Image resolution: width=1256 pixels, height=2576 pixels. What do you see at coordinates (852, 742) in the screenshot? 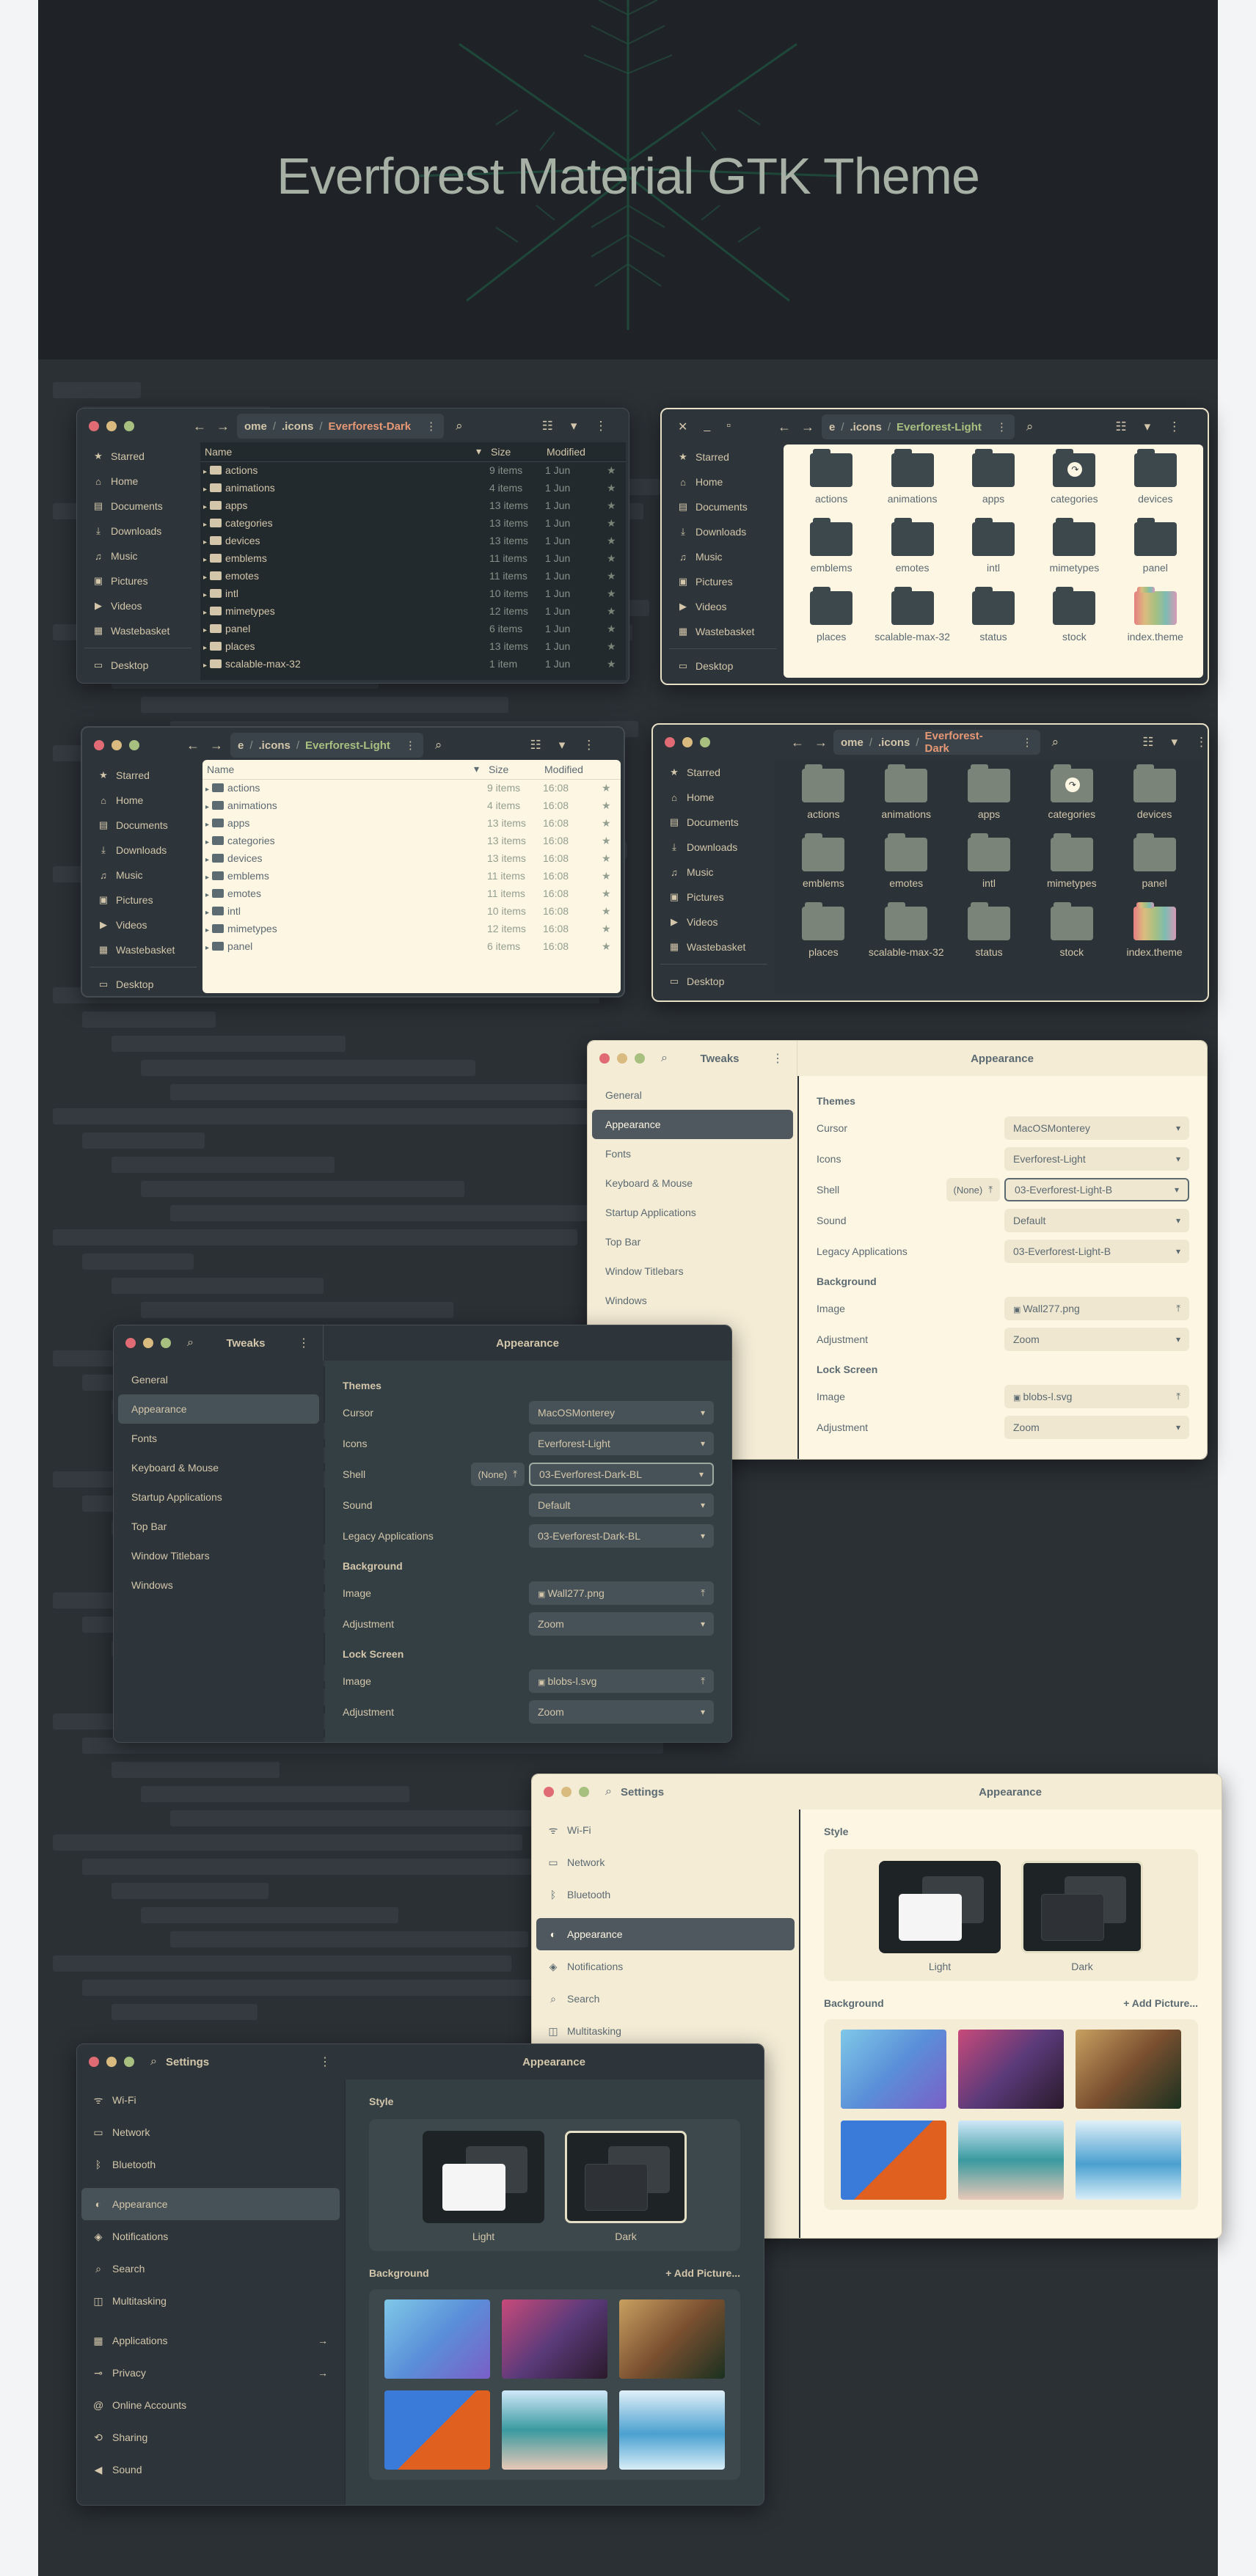
I see `crumb-home: ome` at bounding box center [852, 742].